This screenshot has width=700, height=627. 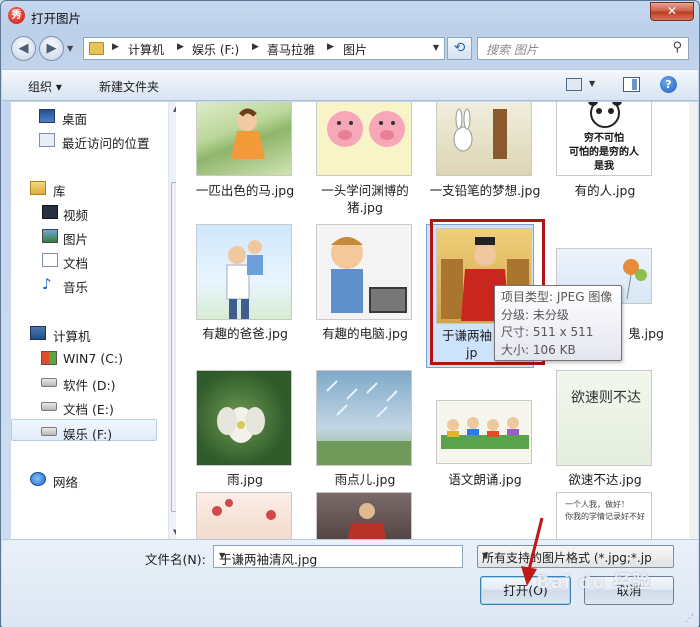 I want to click on file-thumbnail: 欲速则不达, so click(x=604, y=418).